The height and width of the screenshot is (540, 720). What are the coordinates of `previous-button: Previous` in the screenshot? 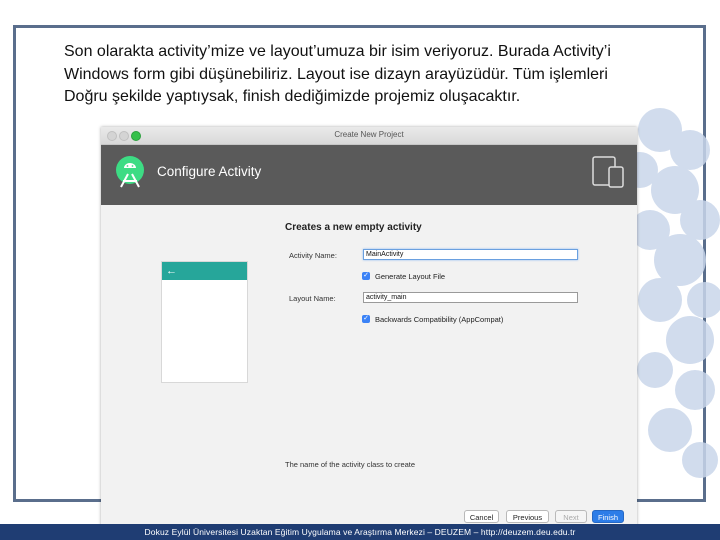 It's located at (527, 516).